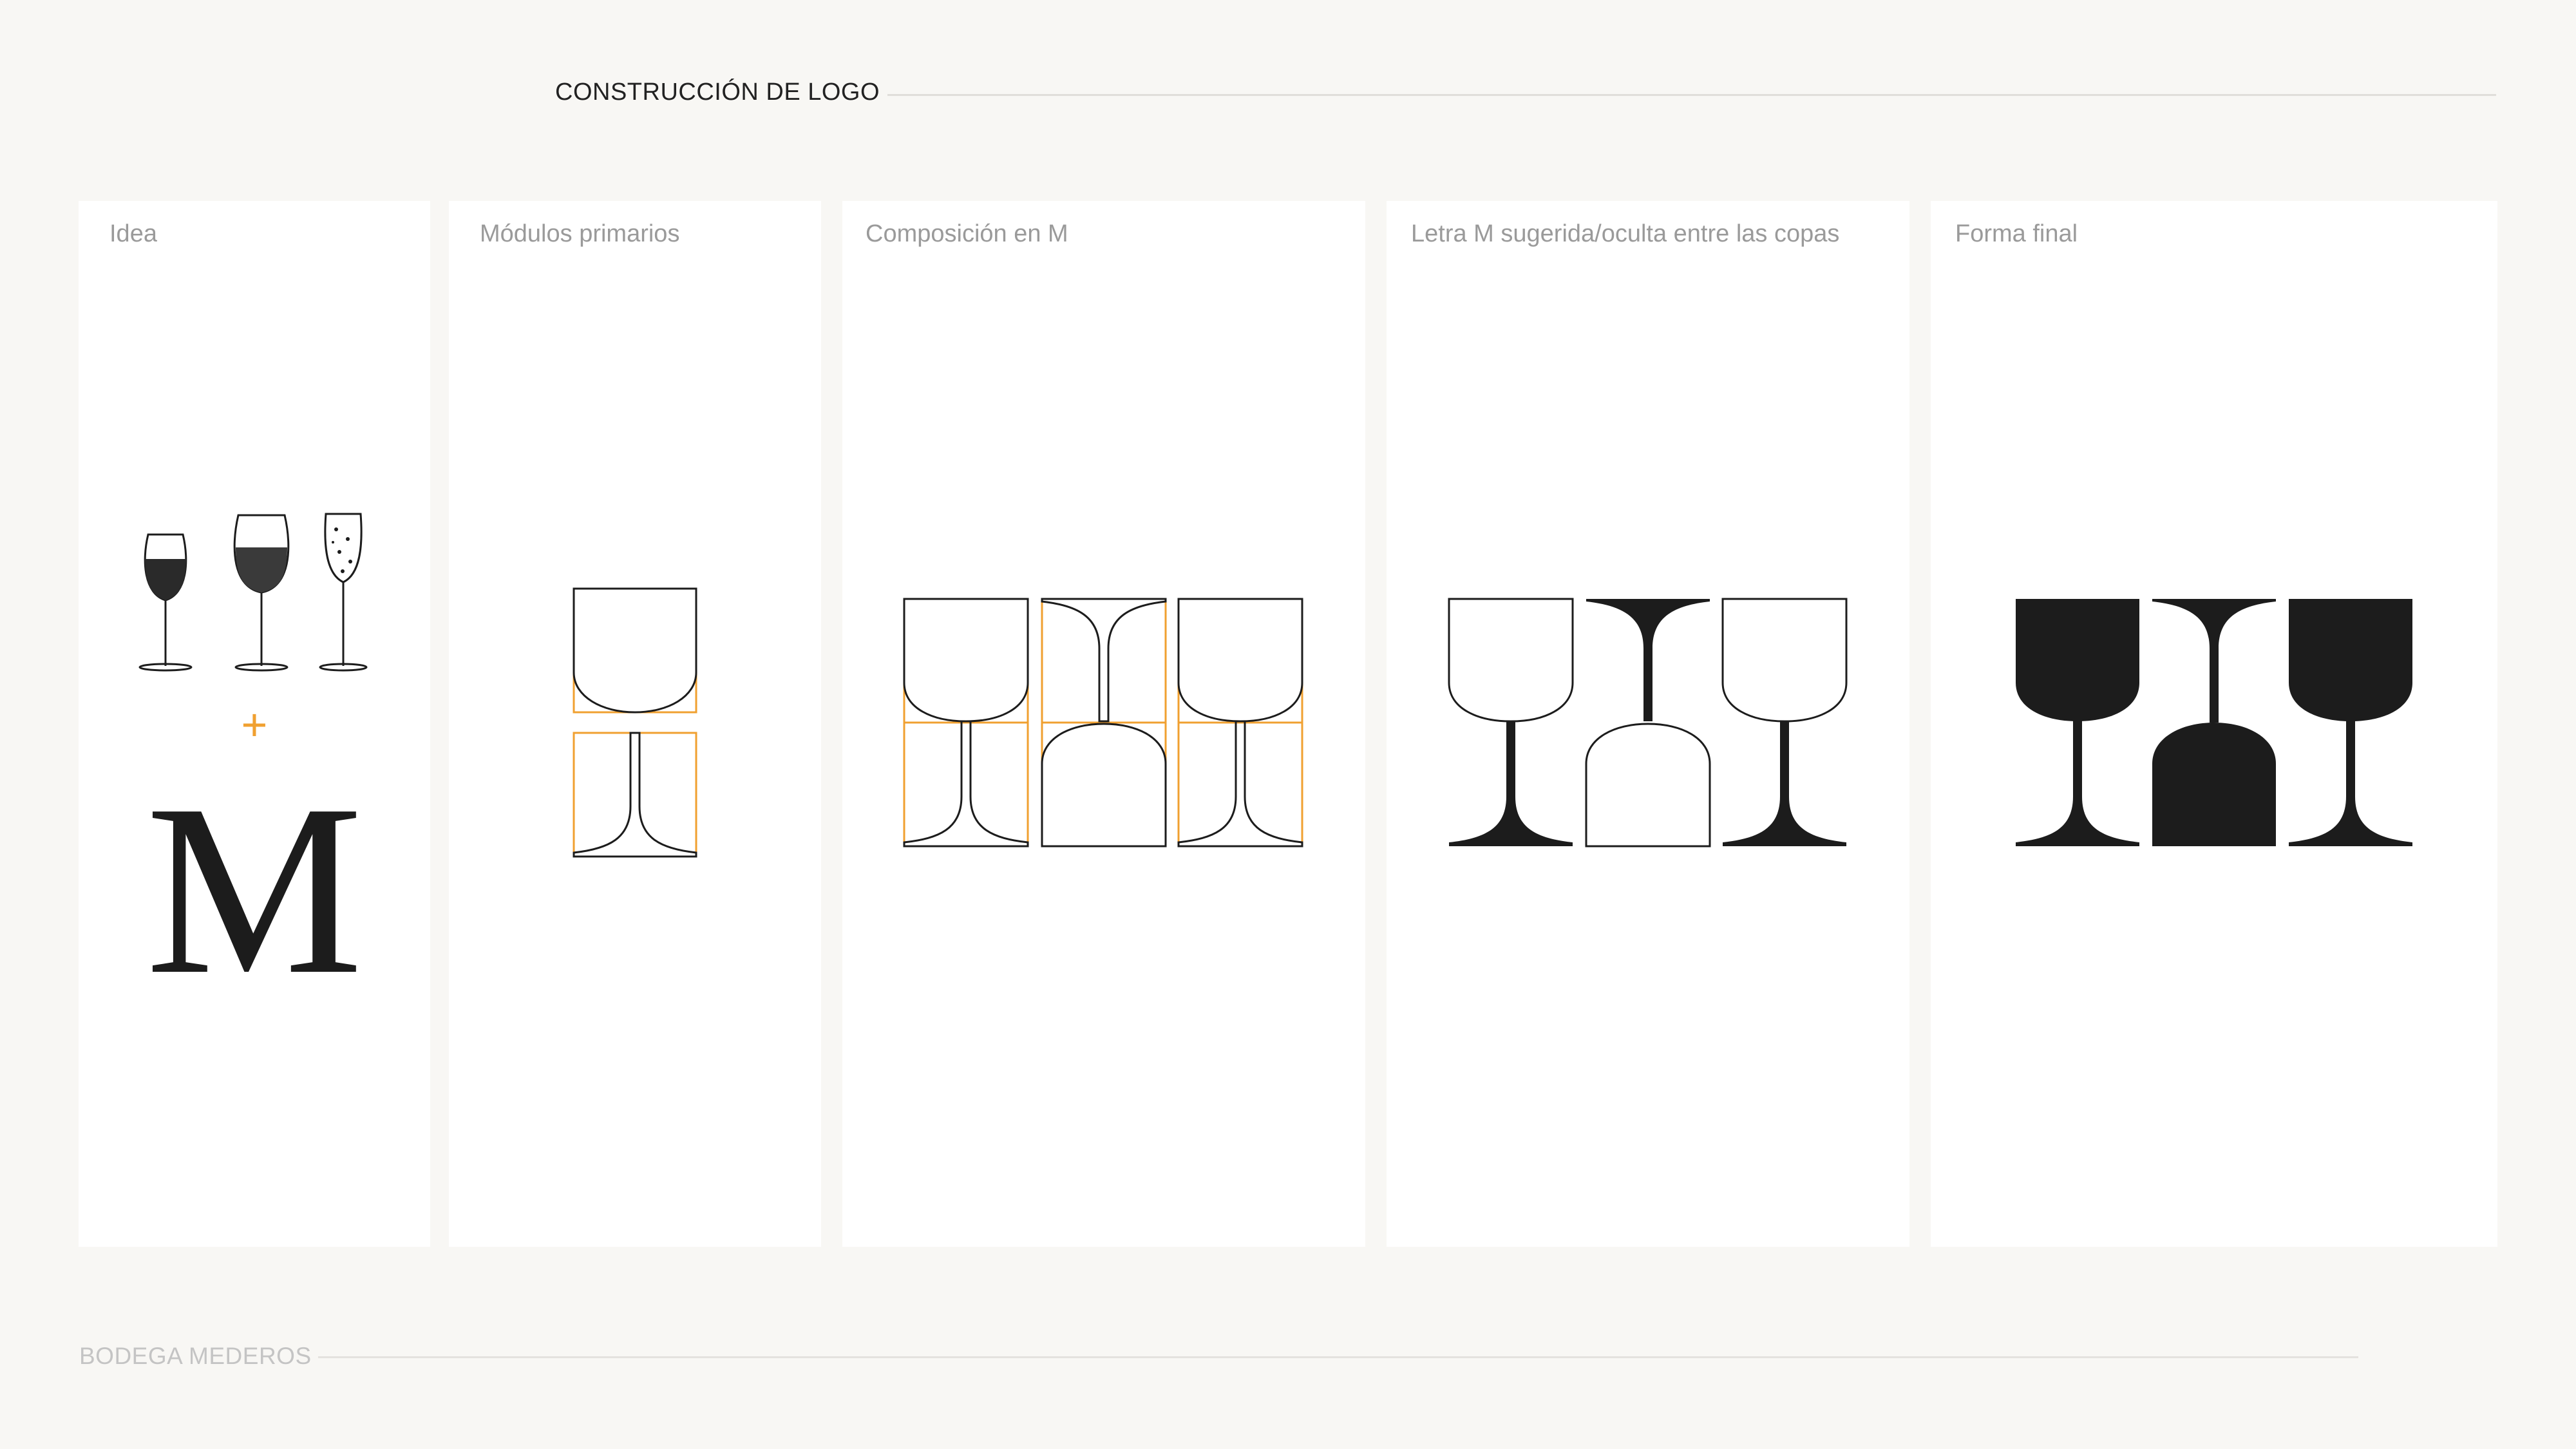 The image size is (2576, 1449). I want to click on header-divider, so click(1692, 95).